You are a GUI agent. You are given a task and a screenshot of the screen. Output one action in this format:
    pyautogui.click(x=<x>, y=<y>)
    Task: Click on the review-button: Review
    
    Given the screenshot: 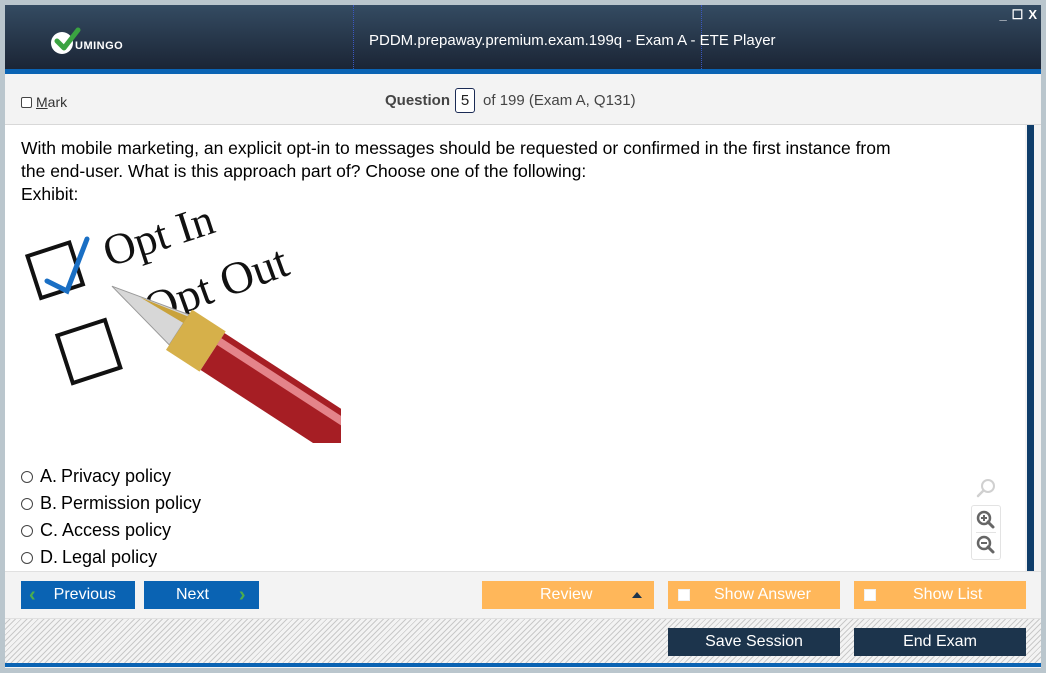 What is the action you would take?
    pyautogui.click(x=568, y=595)
    